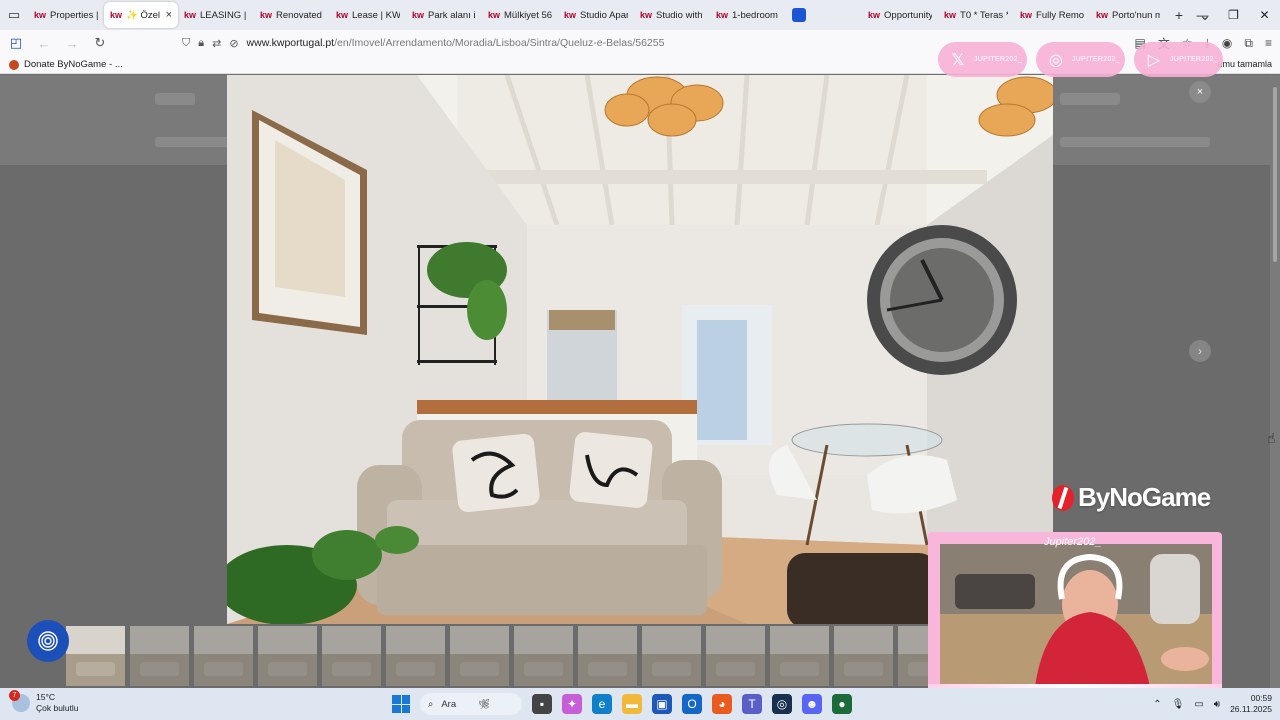 This screenshot has width=1280, height=720. Describe the element at coordinates (290, 43) in the screenshot. I see `url-domain: www.kwportugal.pt` at that location.